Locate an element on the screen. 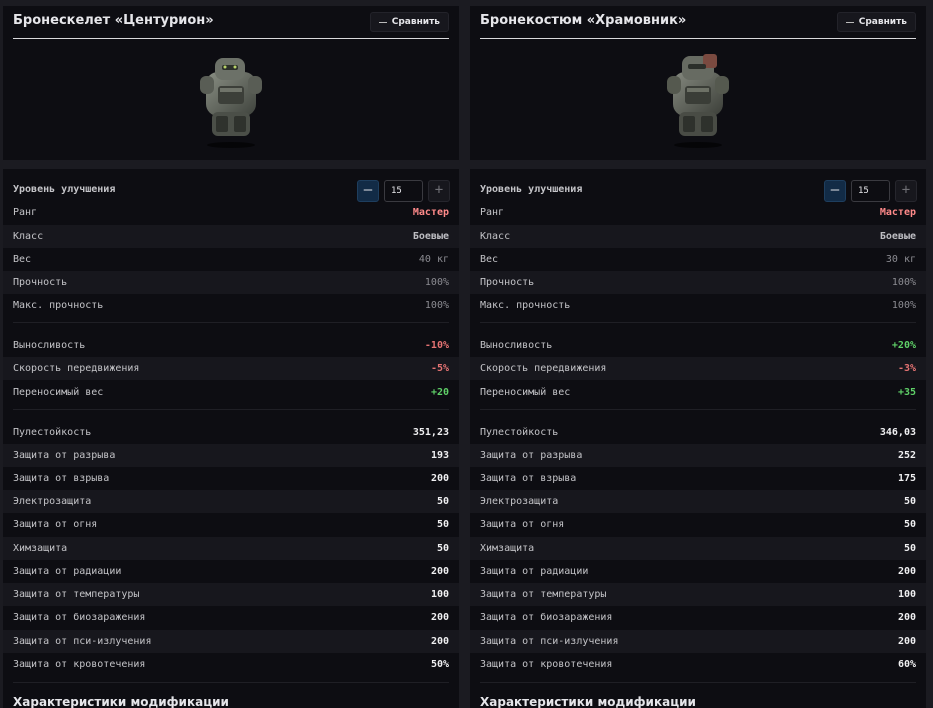  stat-row-stamina: Выносливость +20% is located at coordinates (698, 345).